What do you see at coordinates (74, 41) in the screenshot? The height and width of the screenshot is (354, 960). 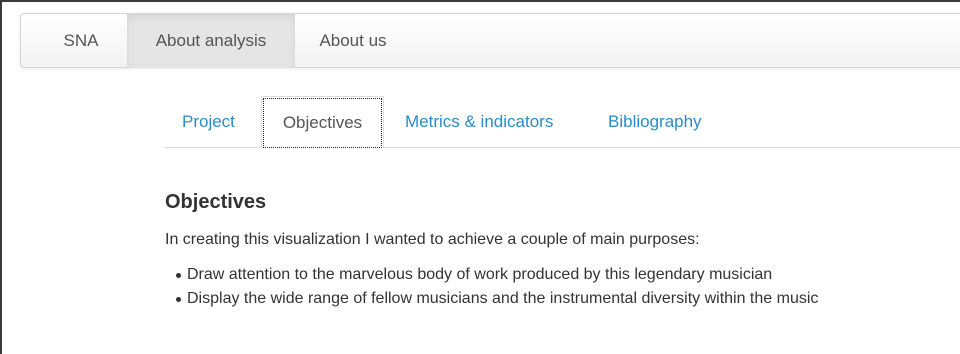 I see `nav-item-sna: SNA` at bounding box center [74, 41].